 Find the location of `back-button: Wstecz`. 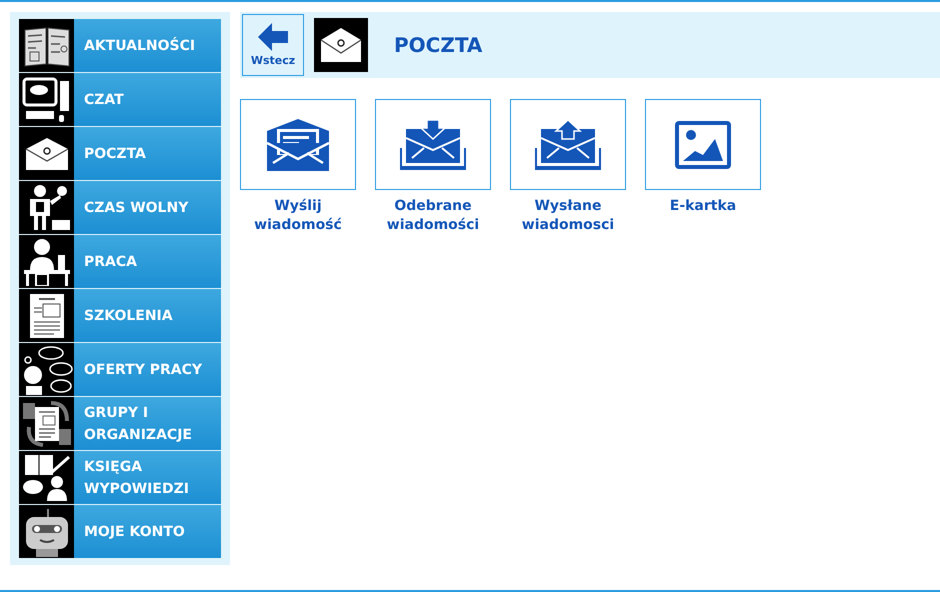

back-button: Wstecz is located at coordinates (273, 45).